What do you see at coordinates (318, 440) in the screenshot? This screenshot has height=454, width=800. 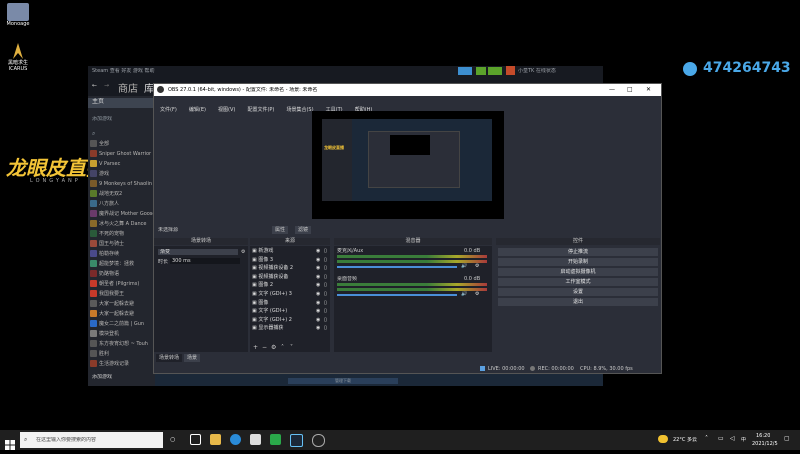 I see `obs-taskbar-icon` at bounding box center [318, 440].